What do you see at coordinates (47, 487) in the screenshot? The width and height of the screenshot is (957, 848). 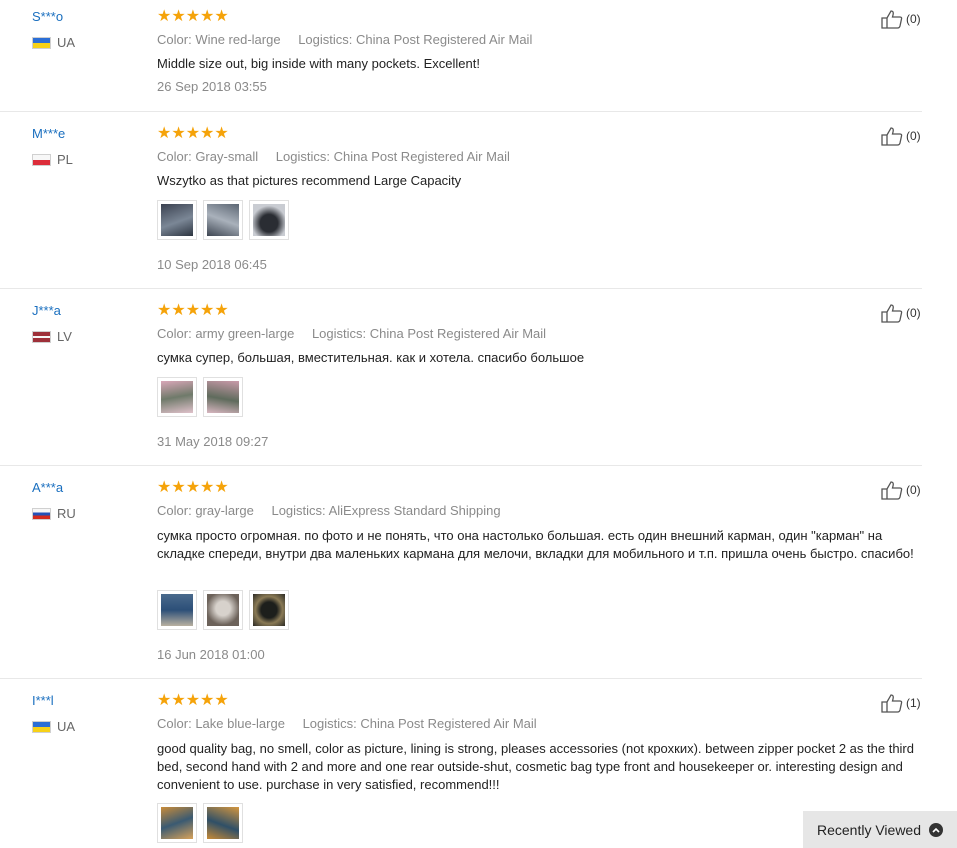 I see `reviewer-name: A***a` at bounding box center [47, 487].